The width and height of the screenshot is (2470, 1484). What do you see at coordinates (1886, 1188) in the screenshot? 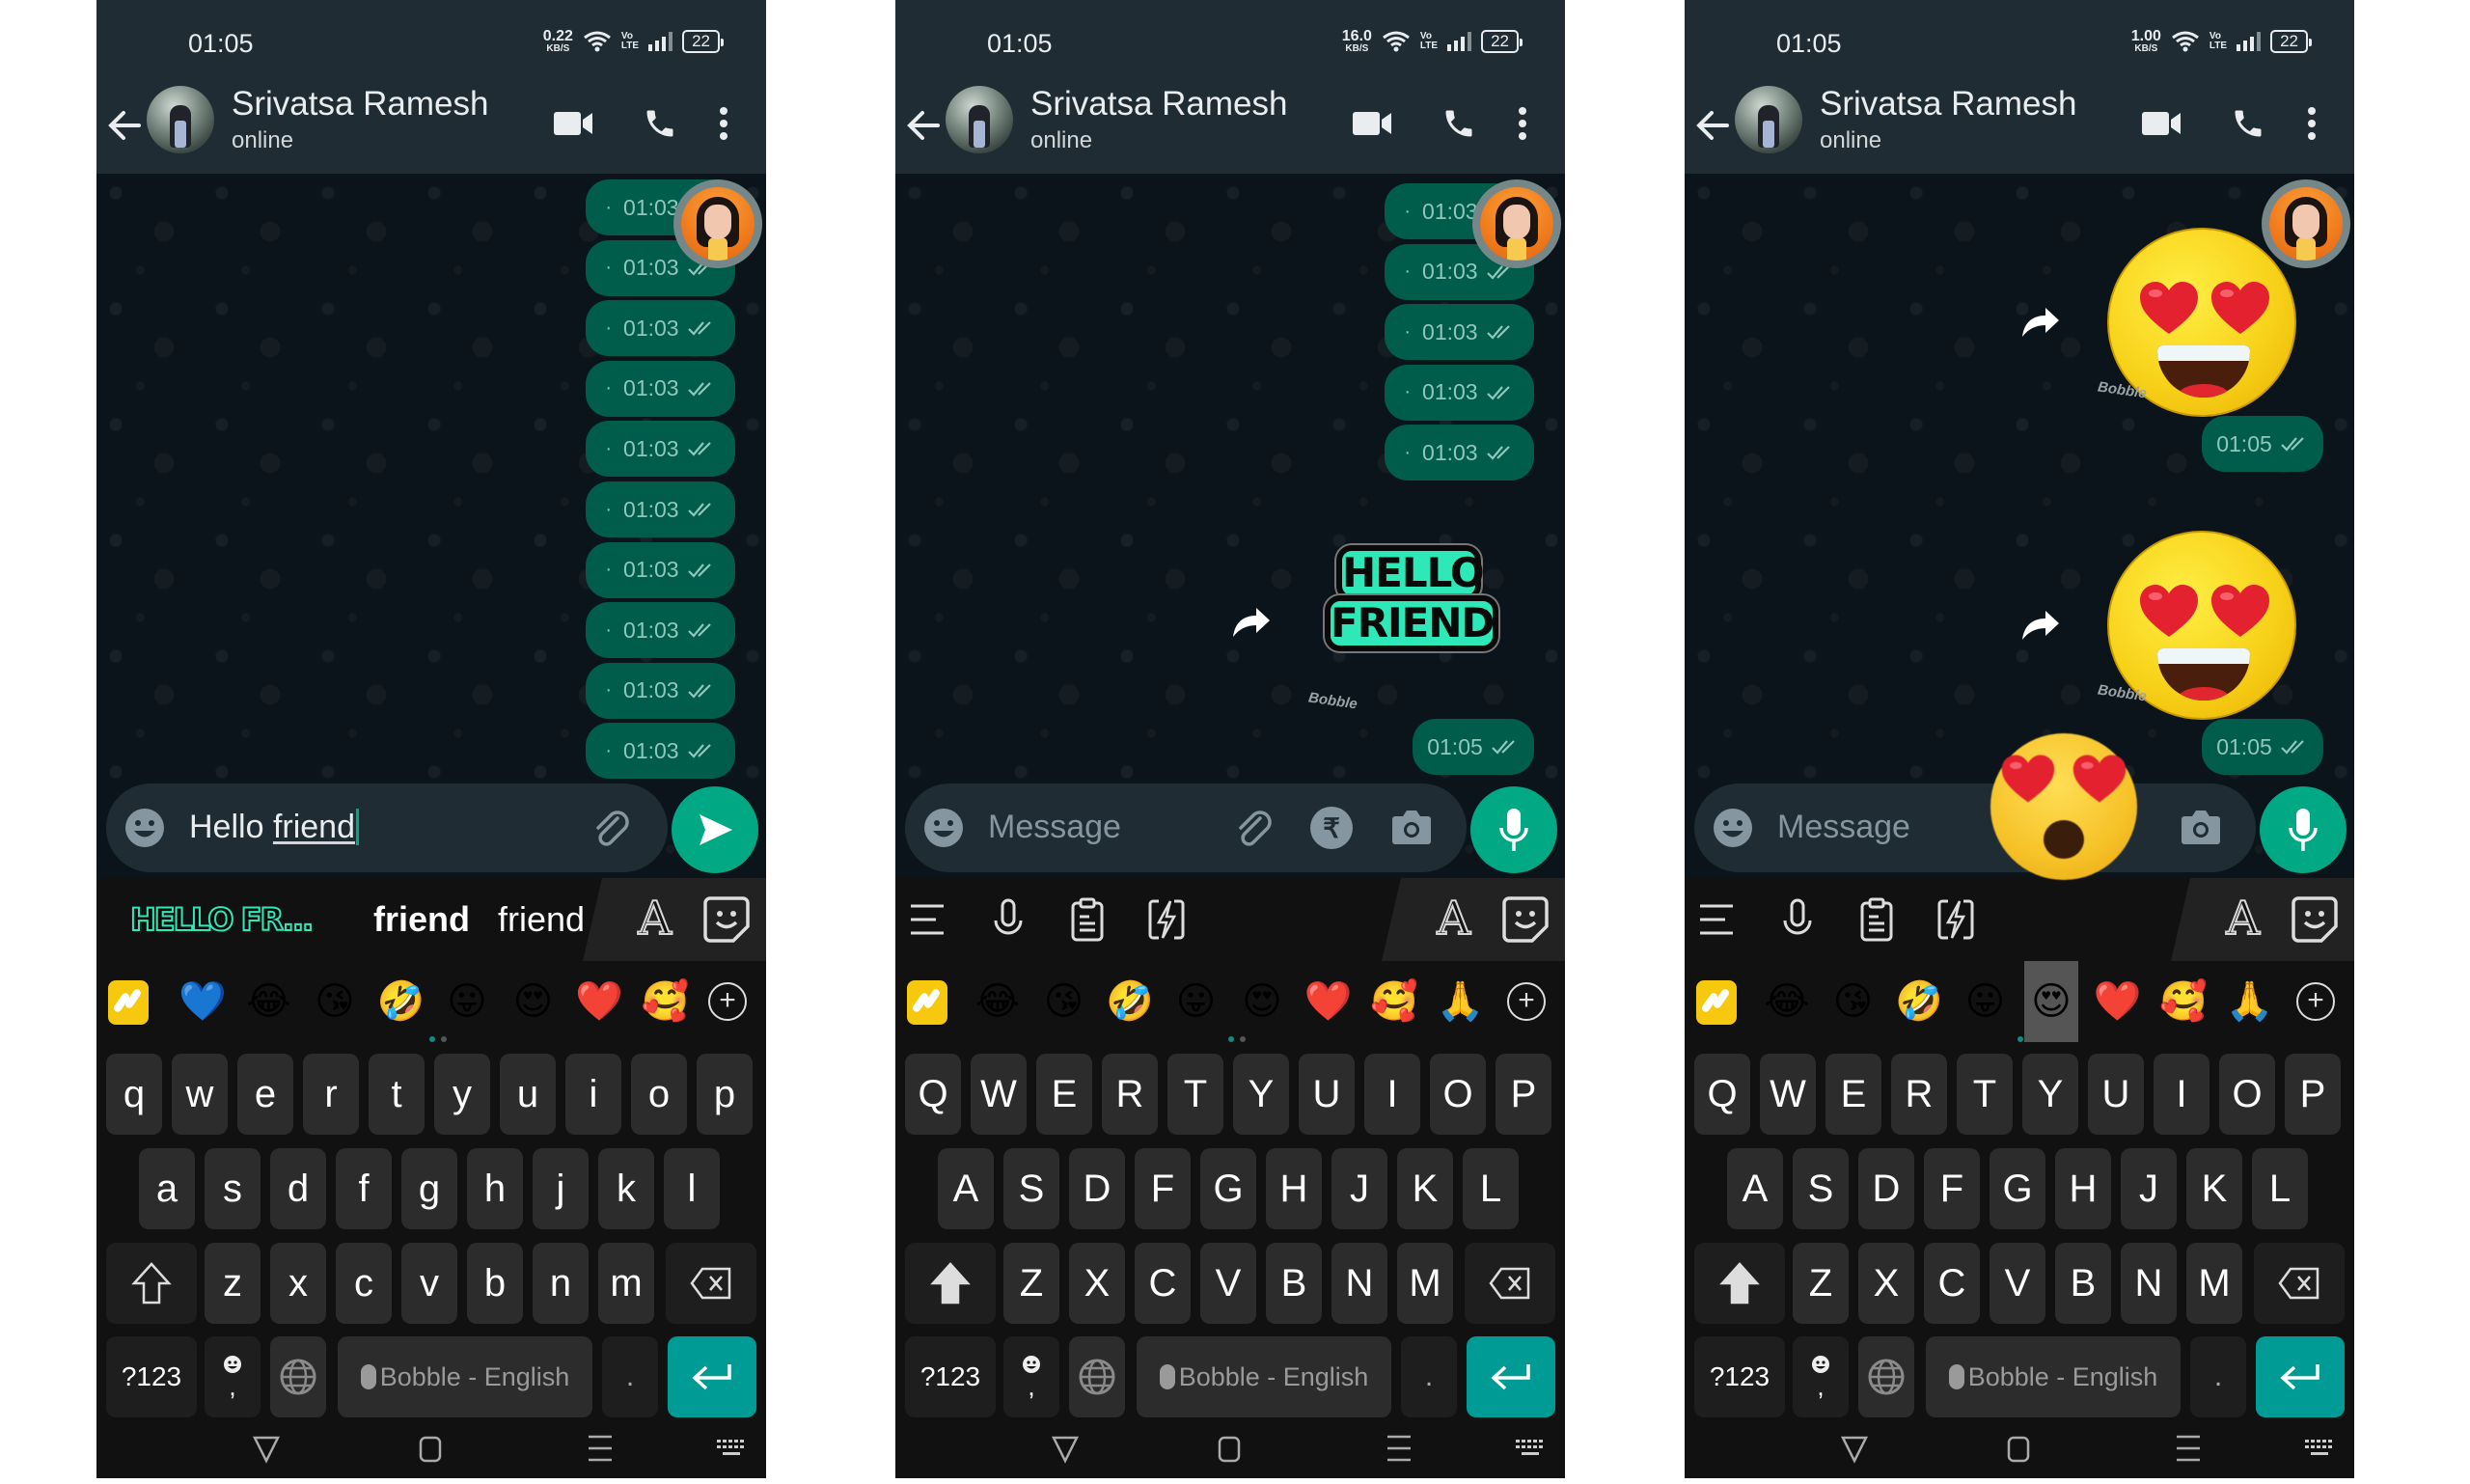
I see `key-d: D` at bounding box center [1886, 1188].